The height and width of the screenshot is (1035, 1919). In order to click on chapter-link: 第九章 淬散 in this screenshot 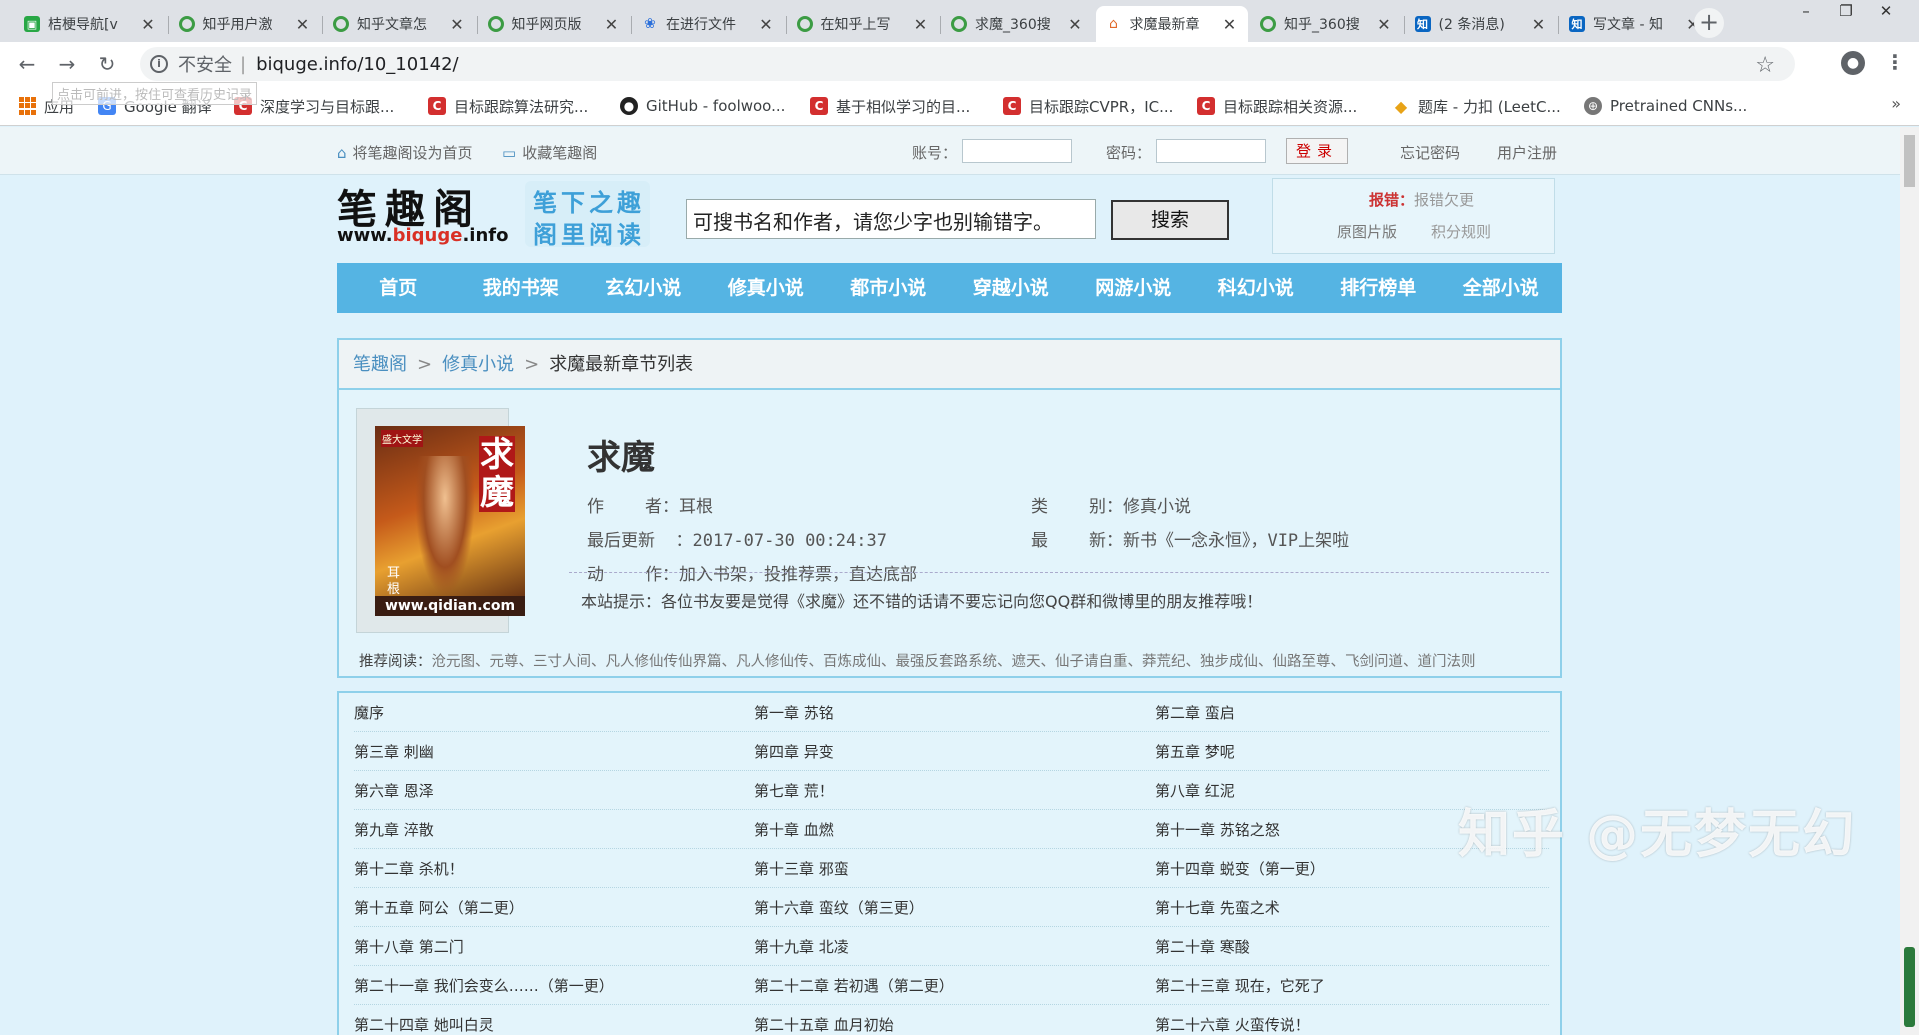, I will do `click(394, 829)`.